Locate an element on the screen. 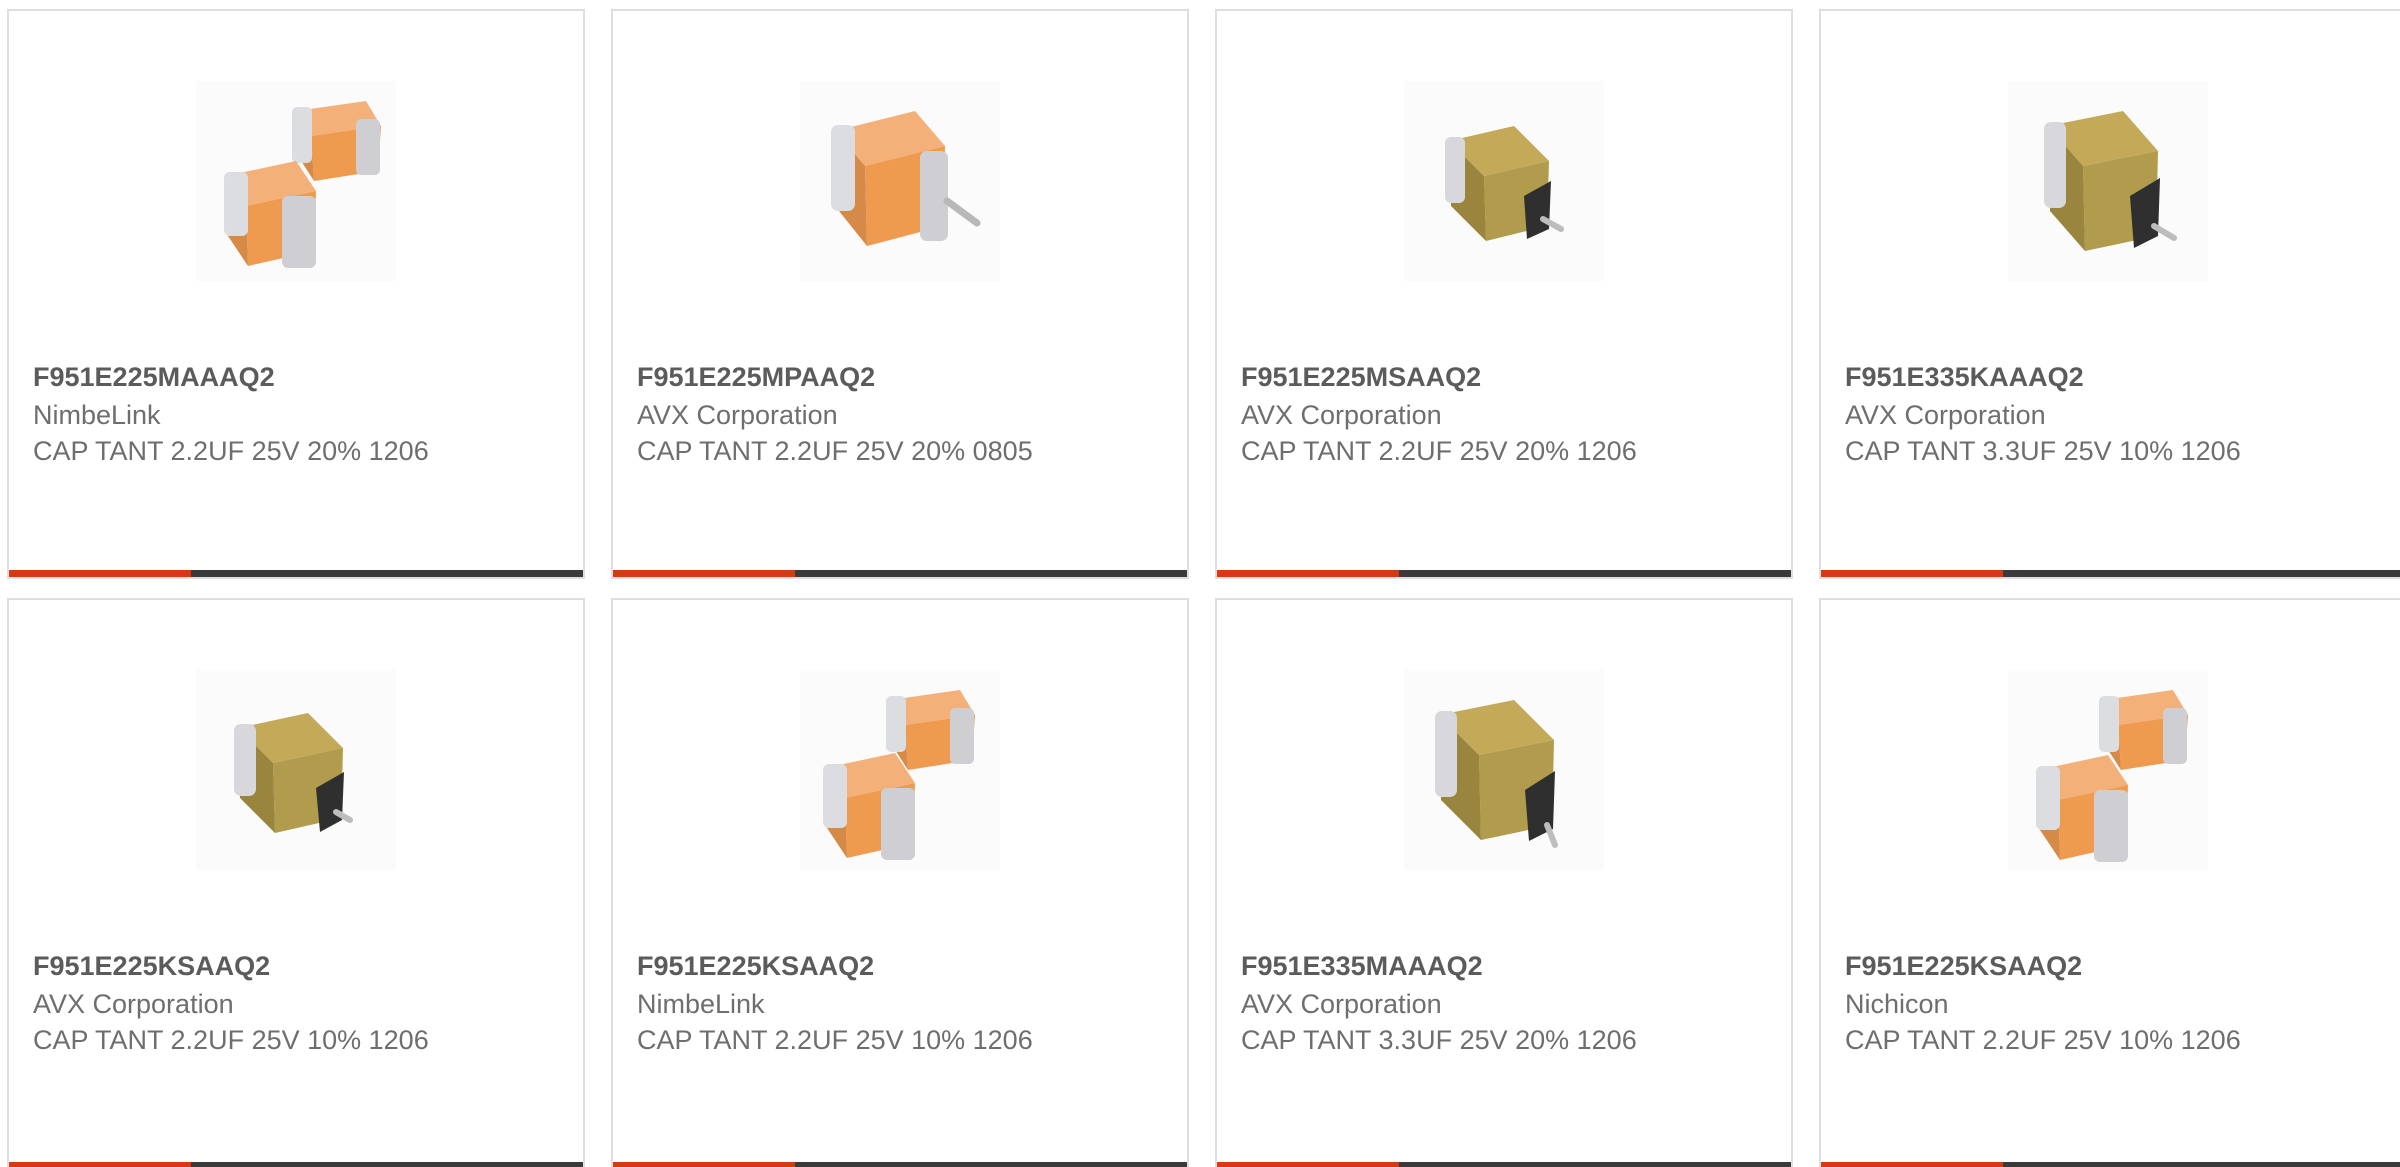  description: CAP TANT 2.2UF 25V 20% 0805 is located at coordinates (835, 451).